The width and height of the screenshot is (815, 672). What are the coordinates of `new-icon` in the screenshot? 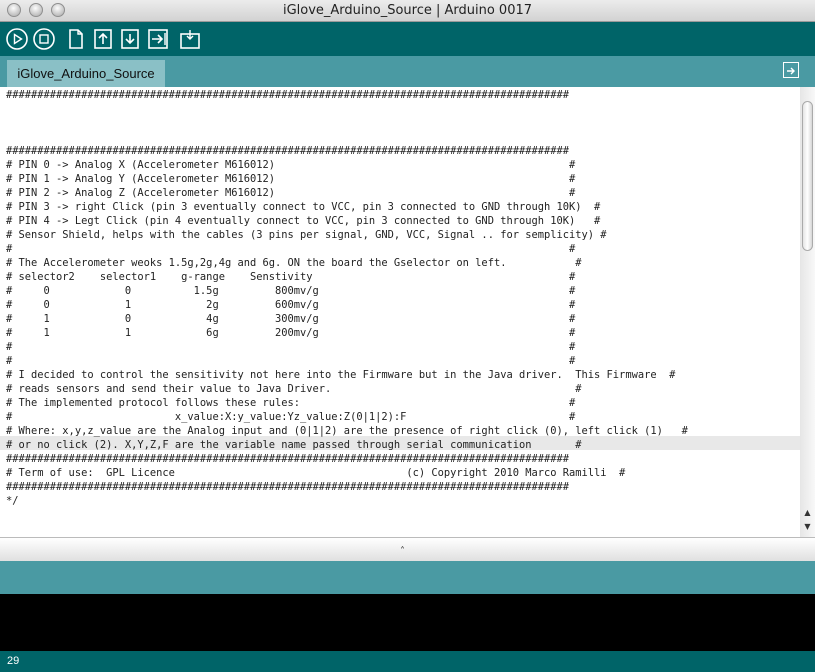 It's located at (76, 39).